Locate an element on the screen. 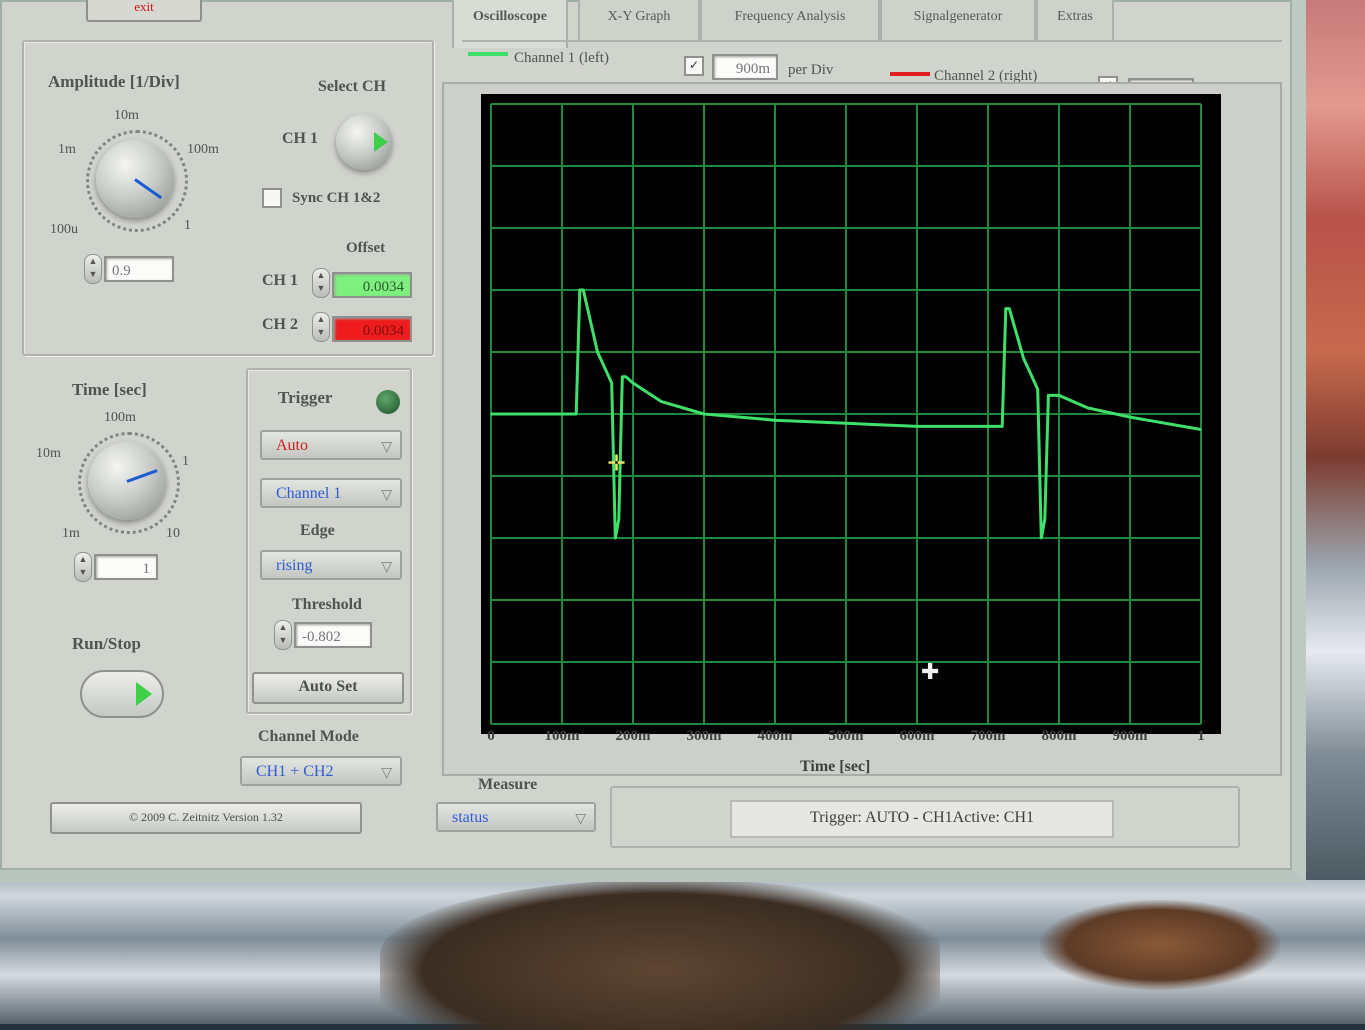 The width and height of the screenshot is (1365, 1030). threshold-field: -0.802 is located at coordinates (333, 635).